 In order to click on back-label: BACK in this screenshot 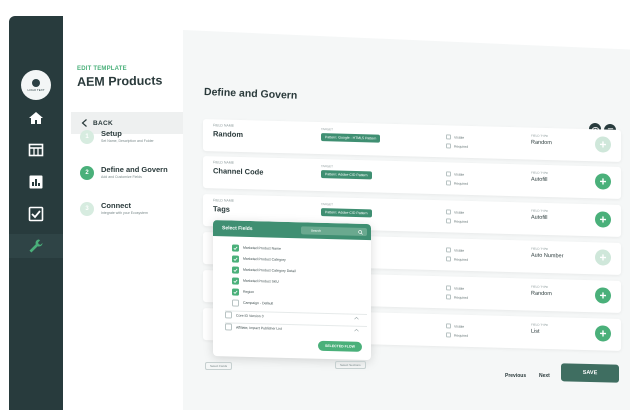, I will do `click(103, 123)`.